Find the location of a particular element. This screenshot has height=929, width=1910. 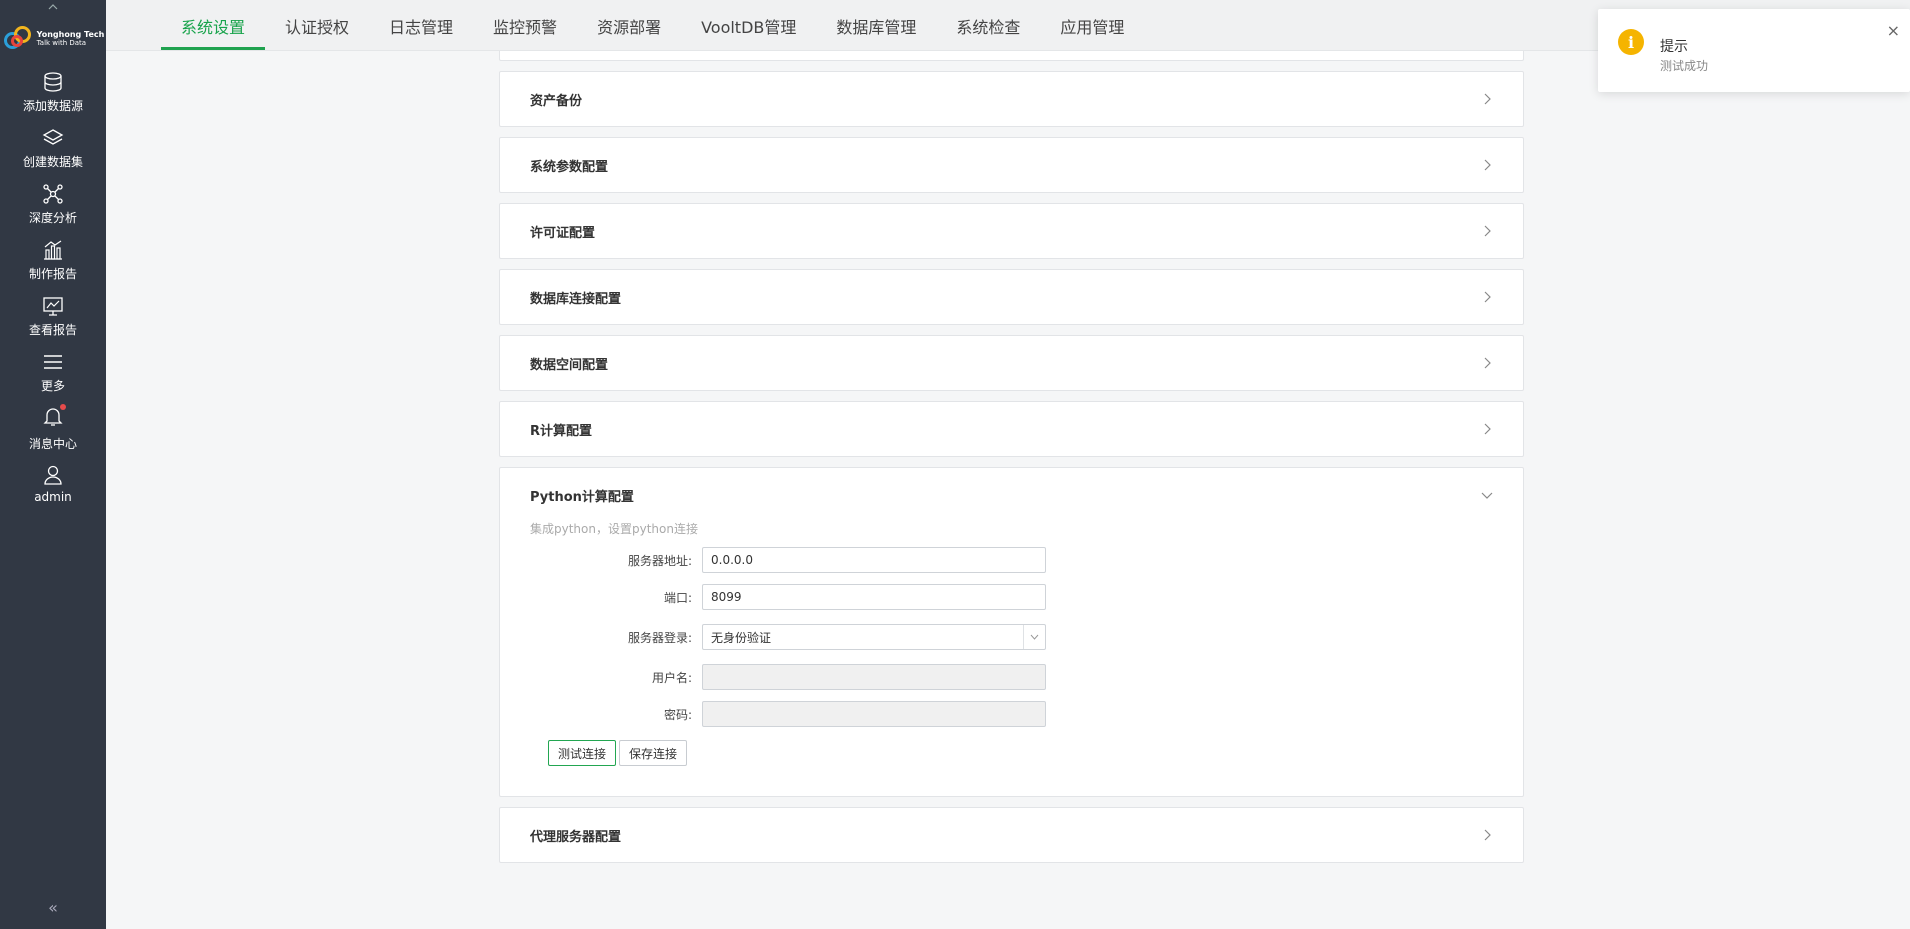

sidebar-item-view-report: 查看报告 is located at coordinates (53, 316).